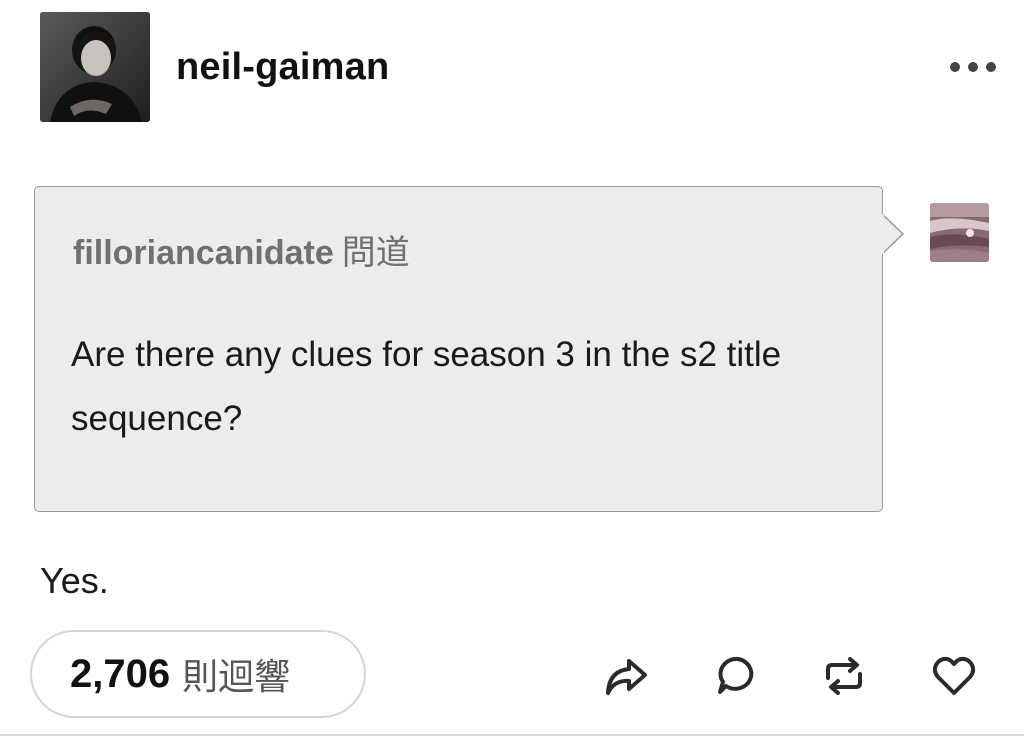 Image resolution: width=1024 pixels, height=738 pixels. Describe the element at coordinates (375, 253) in the screenshot. I see `asked-label: 問道` at that location.